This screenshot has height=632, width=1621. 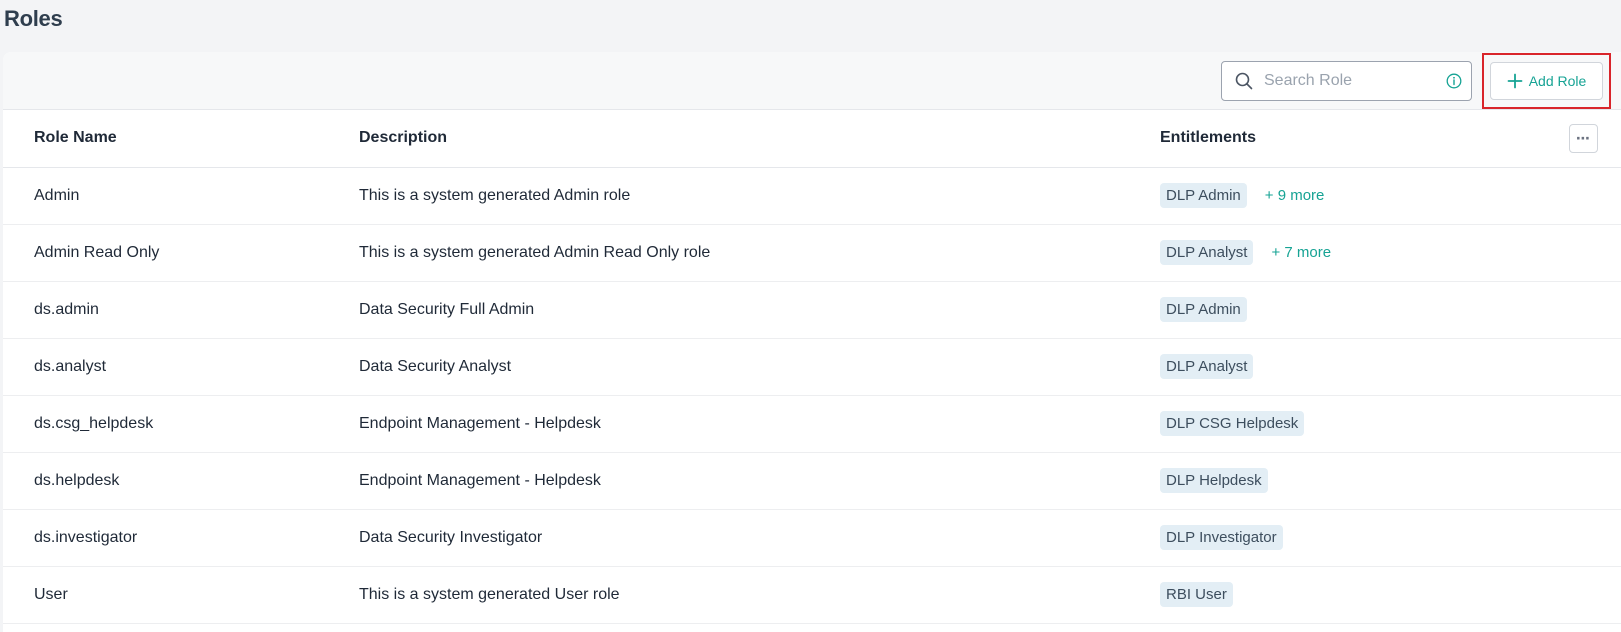 What do you see at coordinates (178, 480) in the screenshot?
I see `role-name-cell: ds.helpdesk` at bounding box center [178, 480].